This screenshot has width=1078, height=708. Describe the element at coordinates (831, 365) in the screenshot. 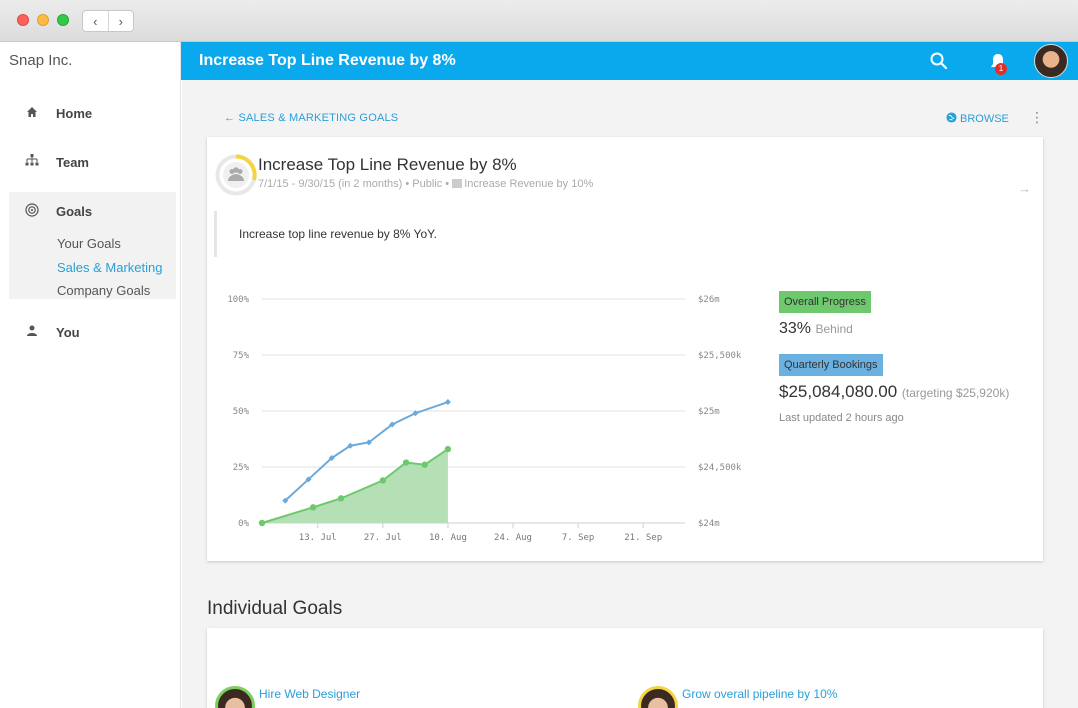

I see `quarterly-bookings-label: Quarterly Bookings` at that location.